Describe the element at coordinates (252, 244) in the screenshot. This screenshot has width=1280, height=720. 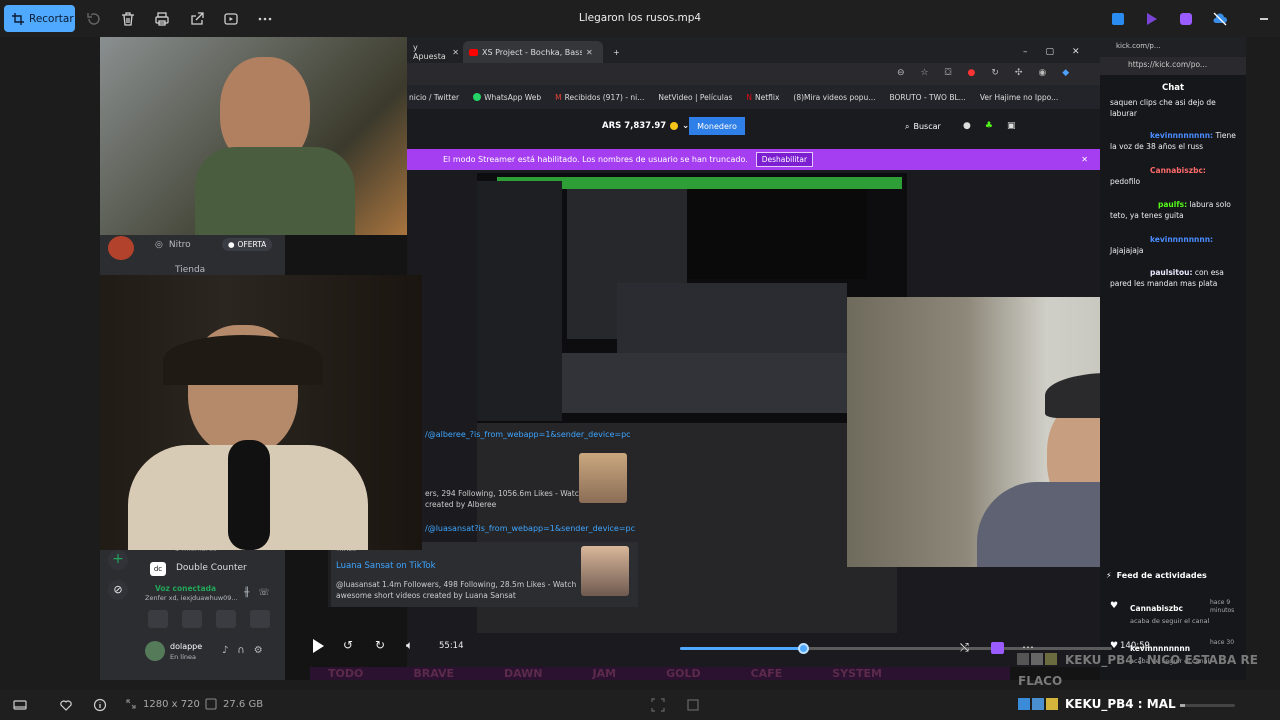
I see `oferta-label: OFERTA` at that location.